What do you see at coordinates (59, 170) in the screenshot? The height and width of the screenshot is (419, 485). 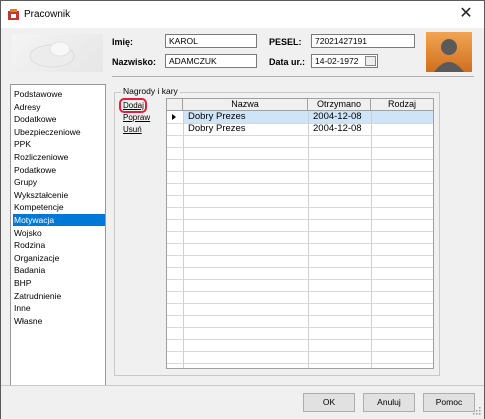 I see `sidebar-item: Podatkowe` at bounding box center [59, 170].